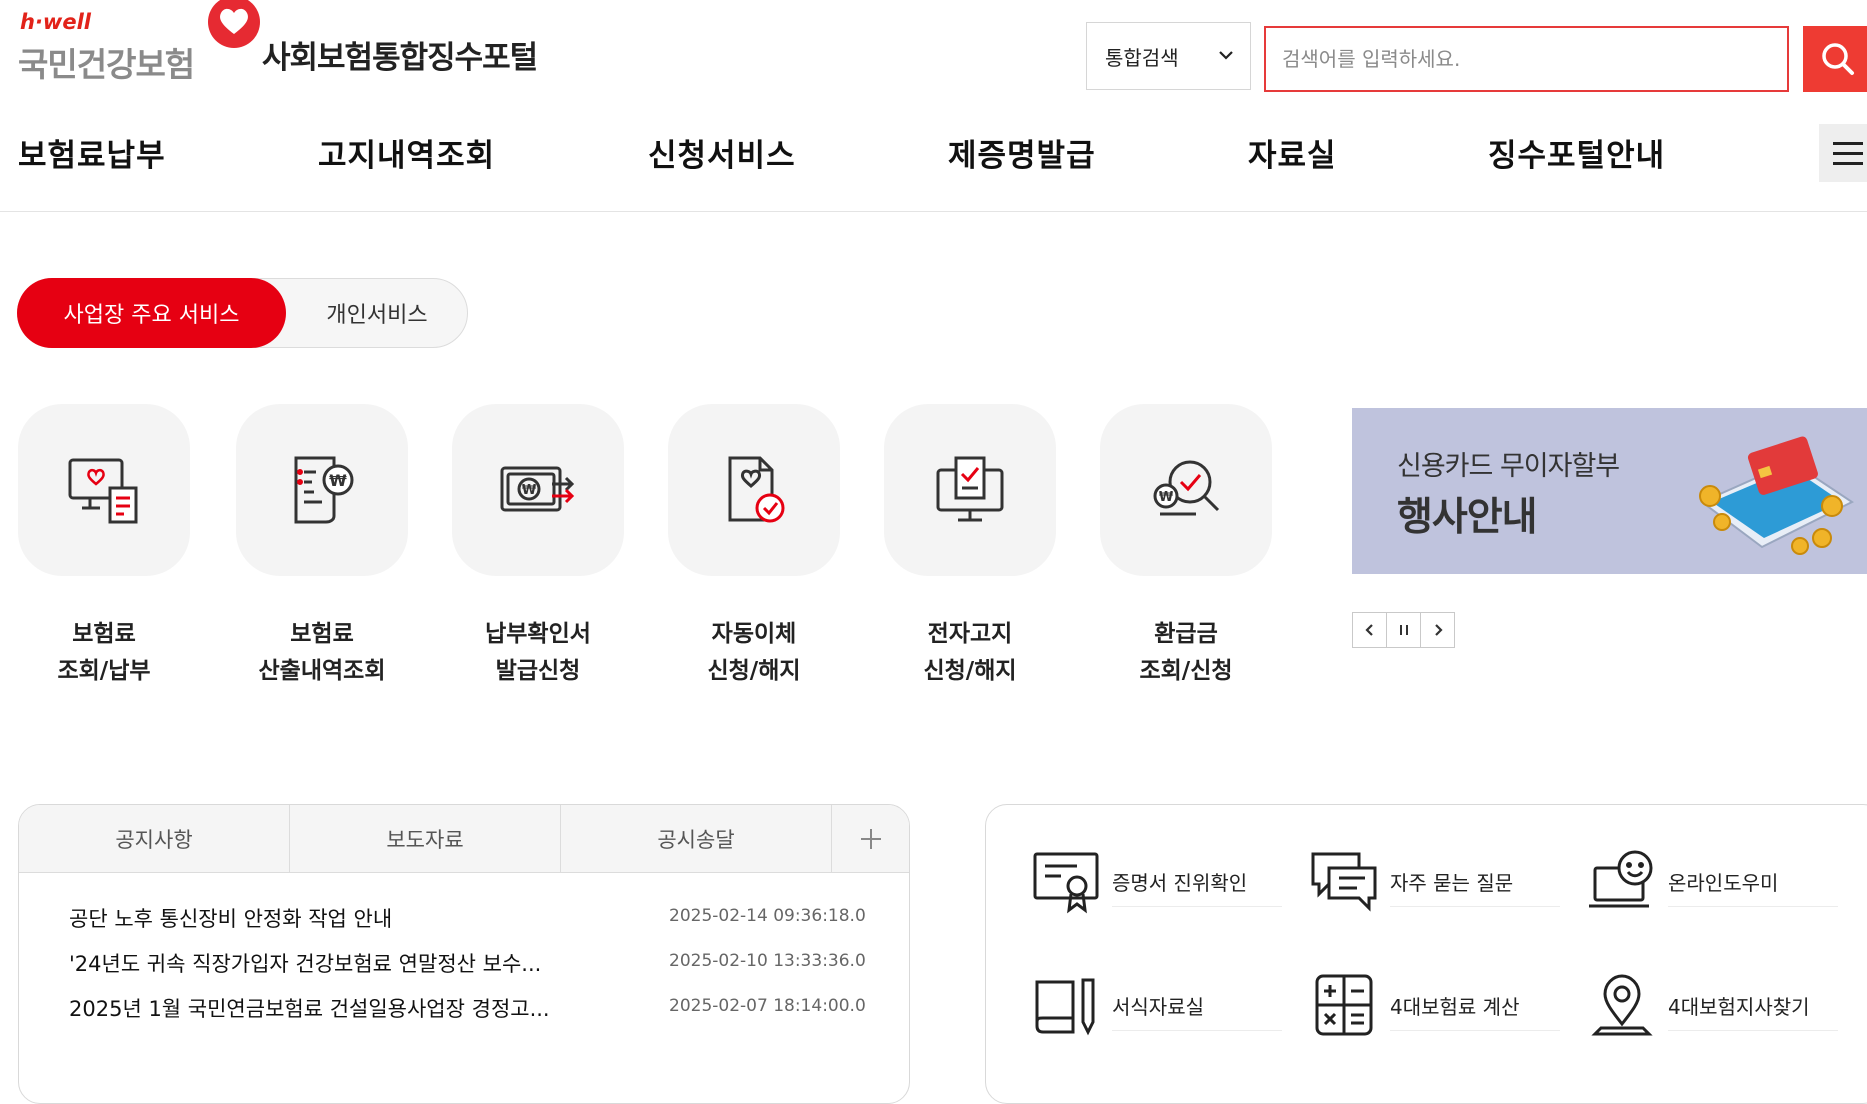 The height and width of the screenshot is (1104, 1867). I want to click on service-premium-inquiry-payment: 보험료 조회/납부, so click(104, 547).